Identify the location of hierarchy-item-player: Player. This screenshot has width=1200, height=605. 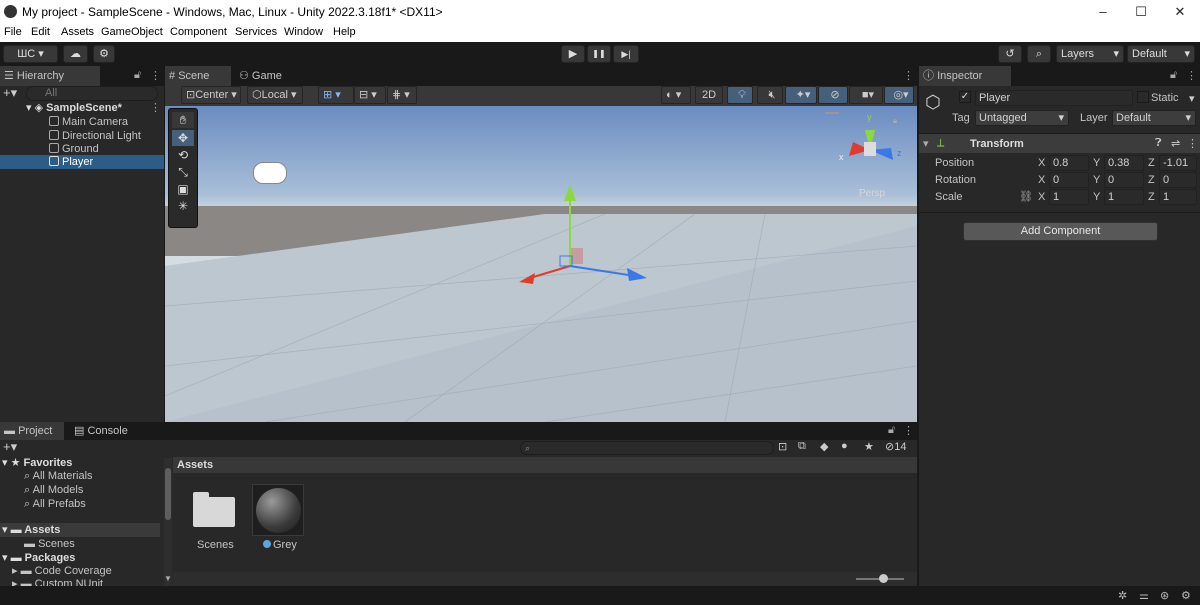
(82, 162).